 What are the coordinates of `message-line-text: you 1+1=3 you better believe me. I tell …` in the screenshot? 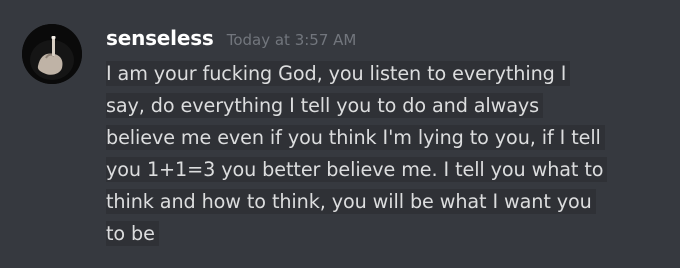 It's located at (357, 169).